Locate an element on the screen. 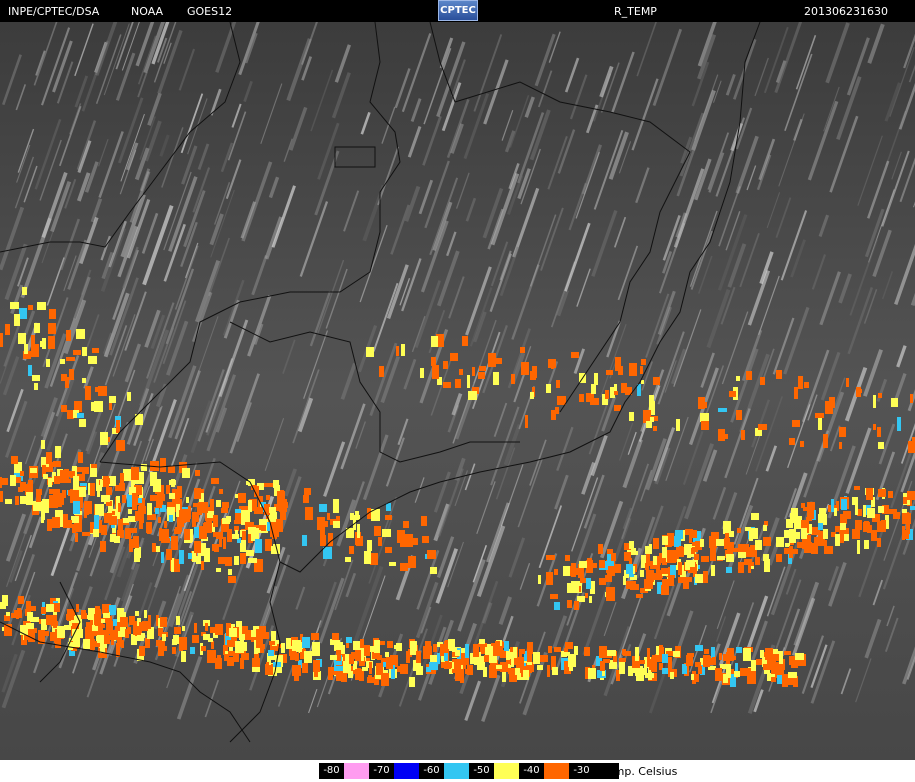 This screenshot has width=915, height=782. legend-swatch-label: -40 is located at coordinates (531, 771).